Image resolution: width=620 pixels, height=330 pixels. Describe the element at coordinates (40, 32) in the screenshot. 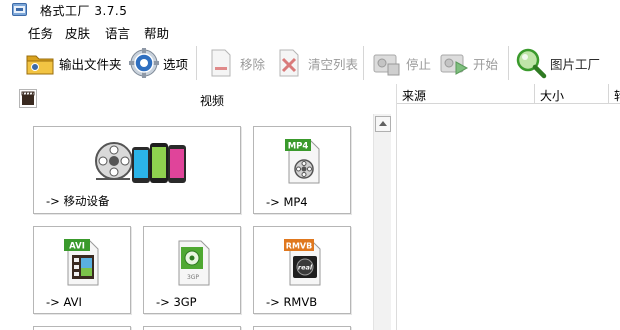

I see `menu-task: 任务` at that location.